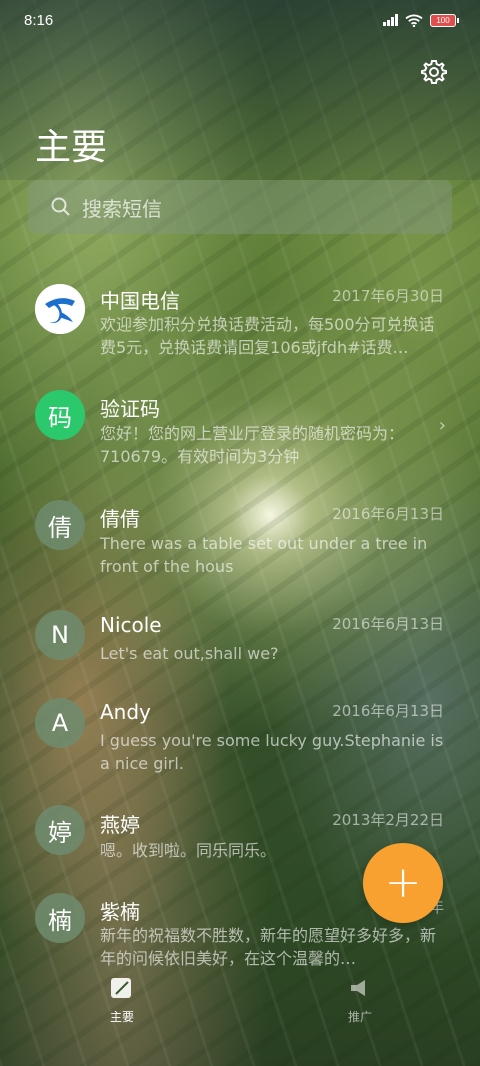 This screenshot has width=480, height=1066. I want to click on conversation-preview: 您好！您的网上营业厅登录的随机密码为：710679。有效时间为3分钟, so click(252, 445).